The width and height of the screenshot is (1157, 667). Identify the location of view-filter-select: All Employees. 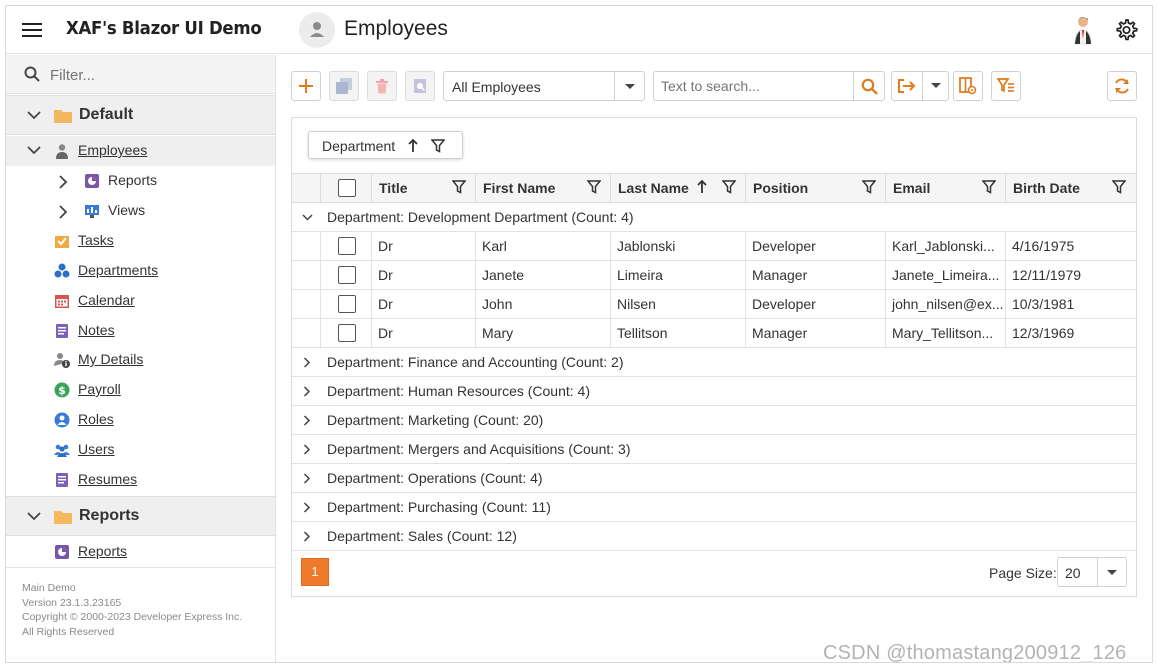
(544, 86).